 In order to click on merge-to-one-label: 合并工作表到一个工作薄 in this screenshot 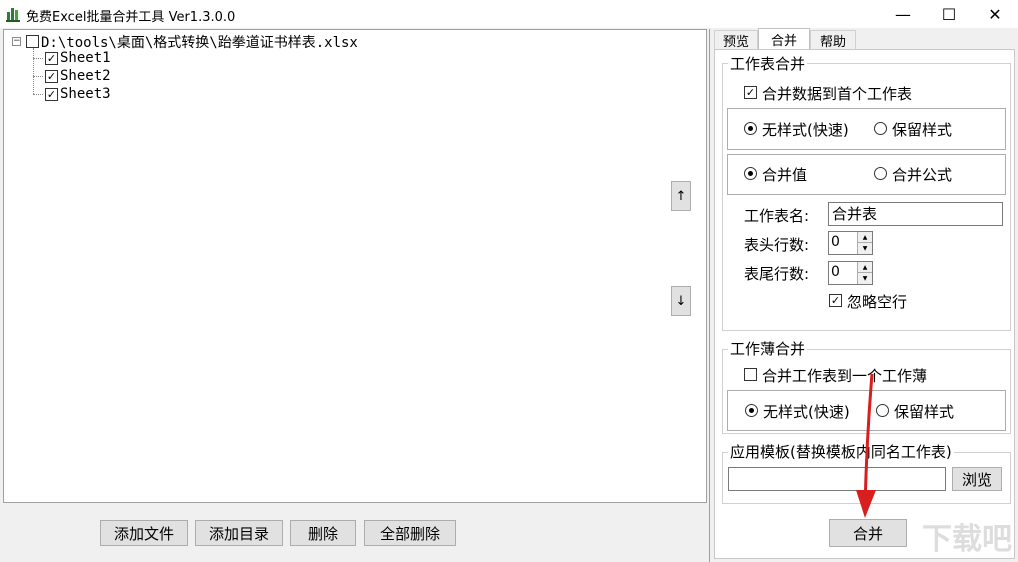, I will do `click(844, 375)`.